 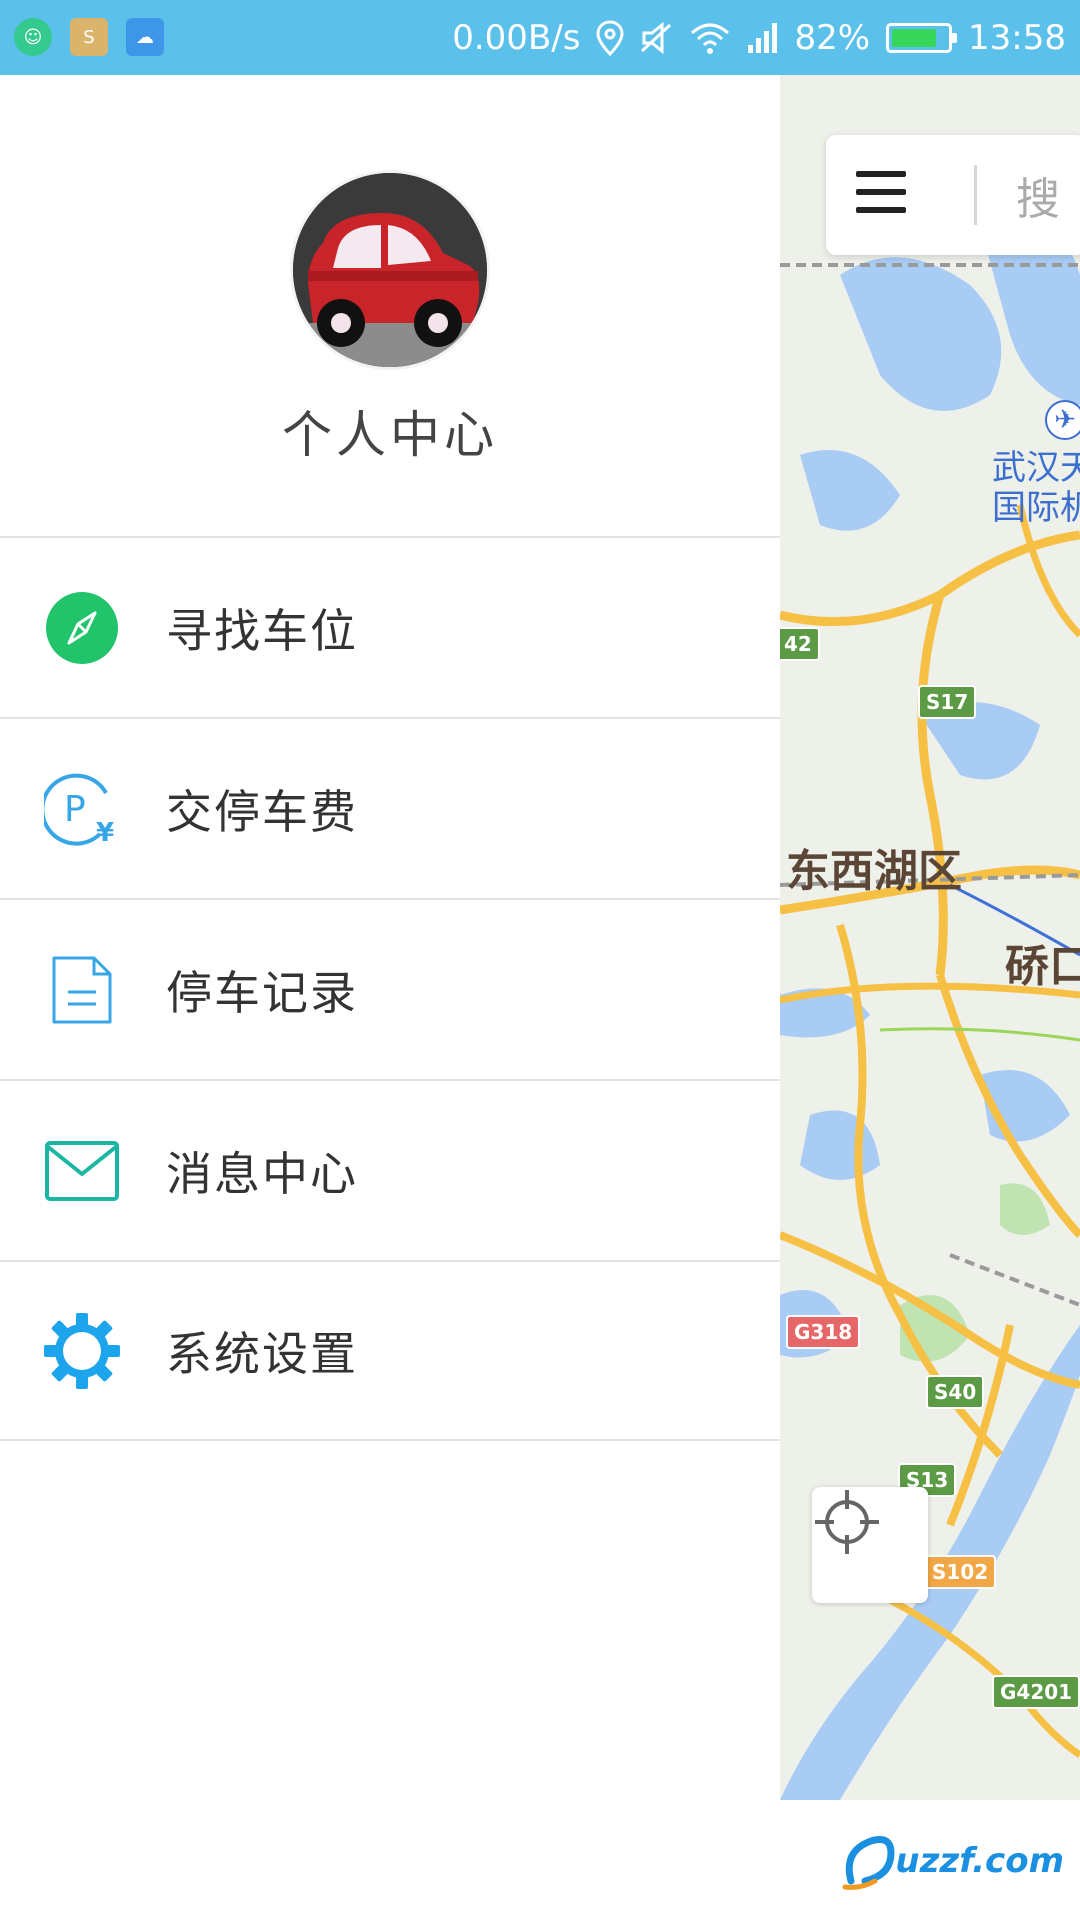 I want to click on location-icon, so click(x=610, y=38).